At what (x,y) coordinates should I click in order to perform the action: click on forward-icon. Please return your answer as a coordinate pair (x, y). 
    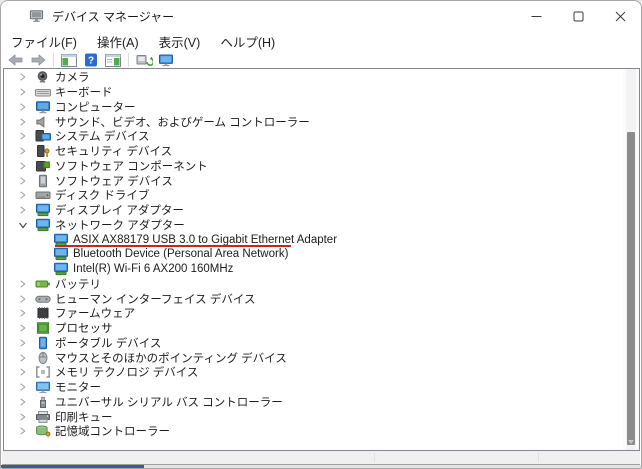
    Looking at the image, I should click on (38, 60).